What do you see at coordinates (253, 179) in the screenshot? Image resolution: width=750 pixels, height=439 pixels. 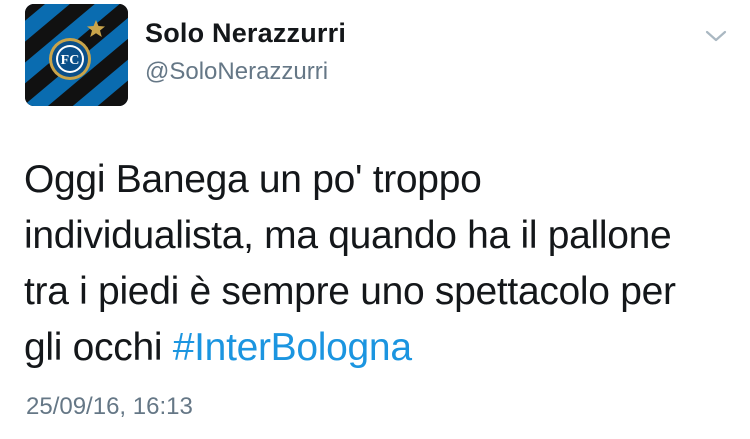 I see `tweet-text-line: Oggi Banega un po' troppo` at bounding box center [253, 179].